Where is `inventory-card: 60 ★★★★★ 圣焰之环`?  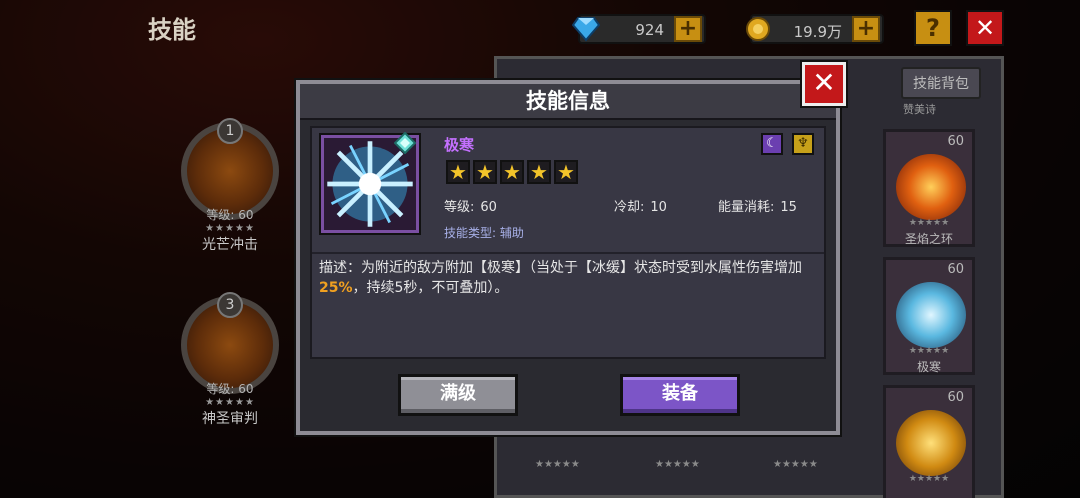 inventory-card: 60 ★★★★★ 圣焰之环 is located at coordinates (929, 188).